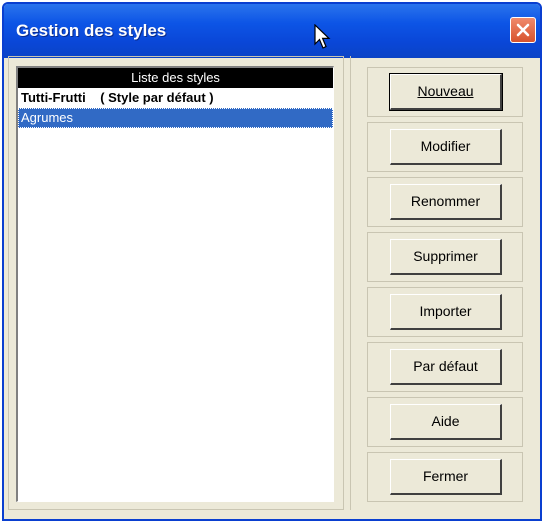  I want to click on button-cell-import: Importer, so click(445, 312).